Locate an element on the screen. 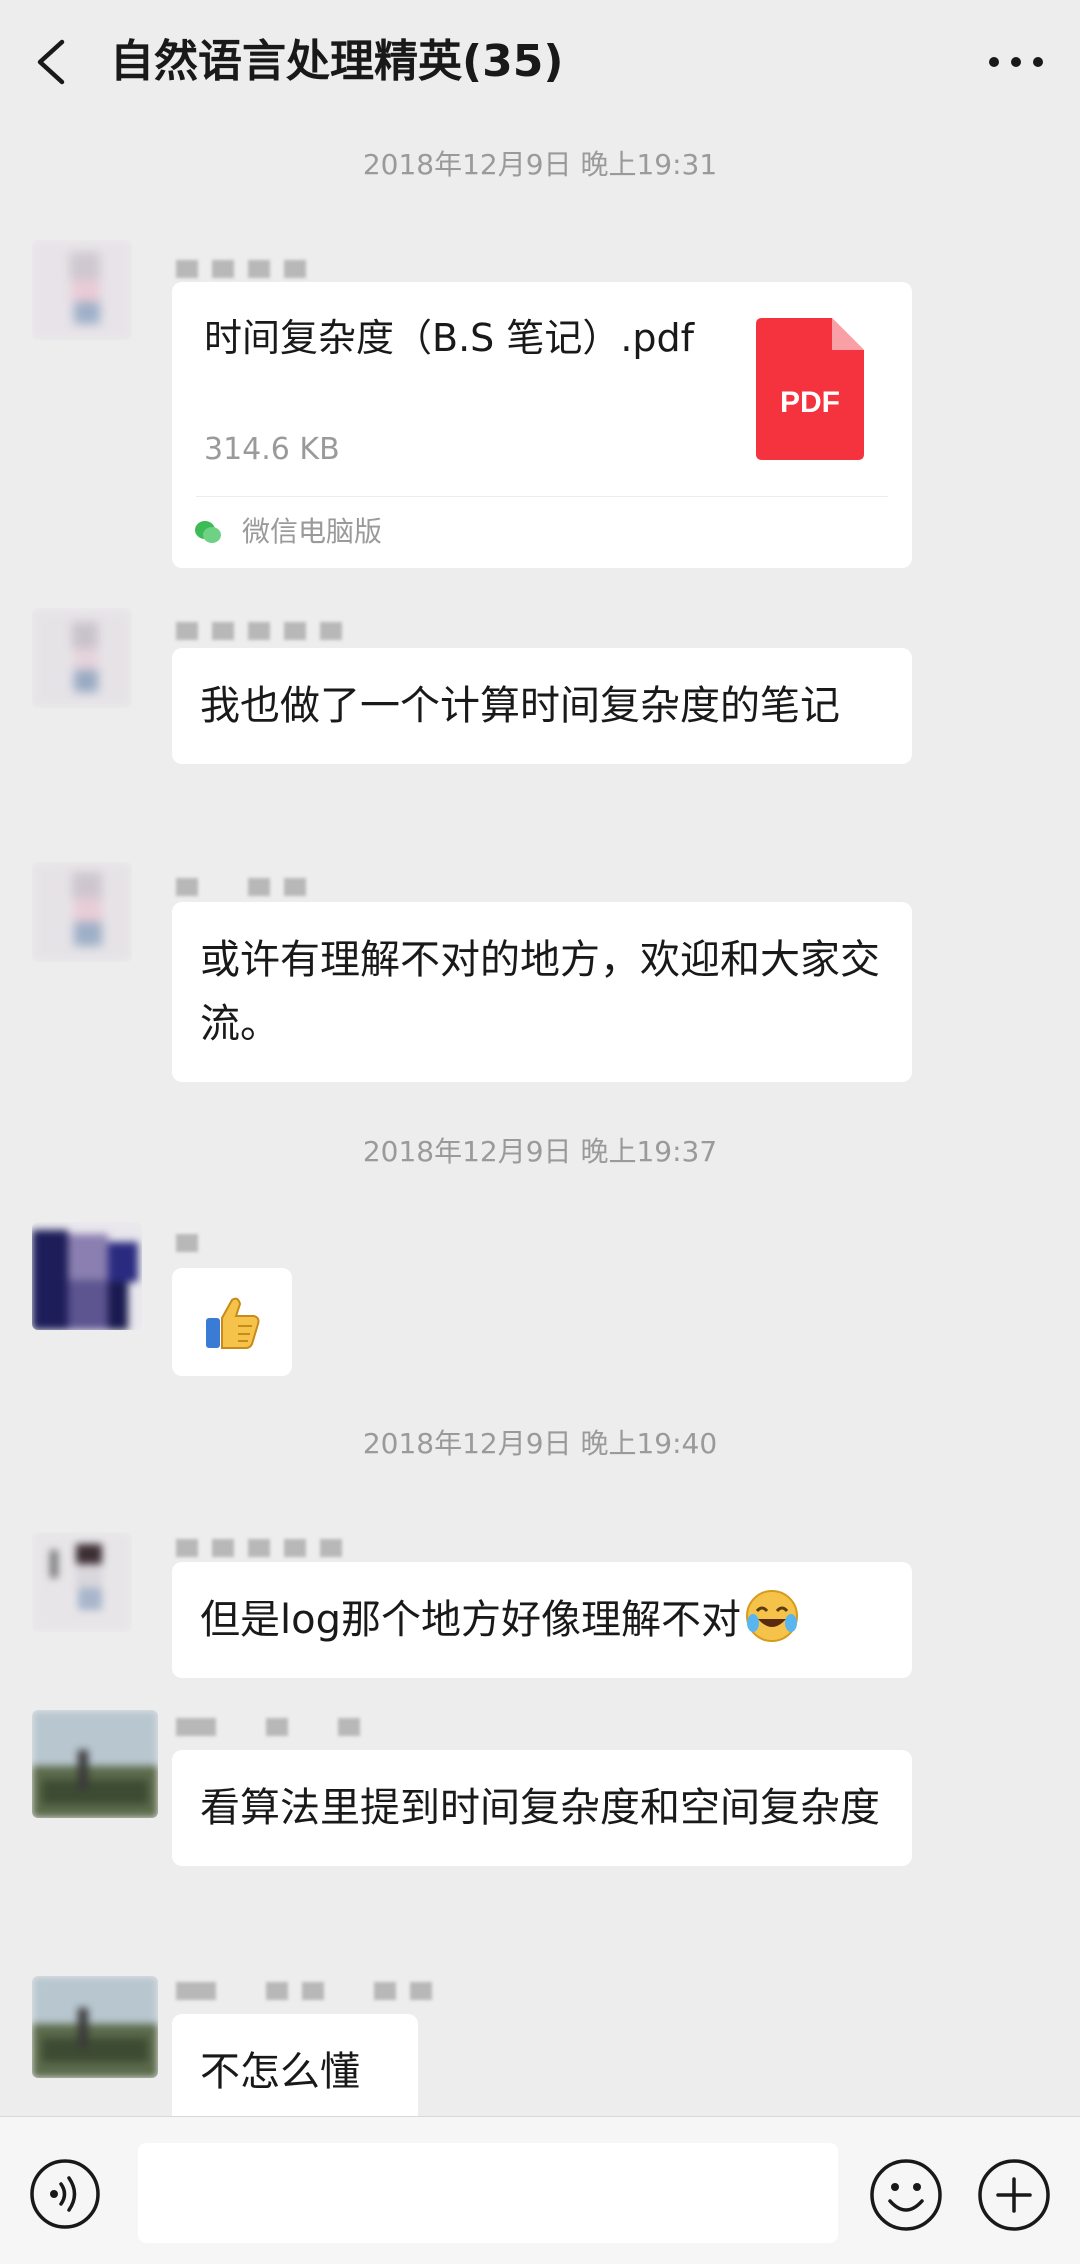 The height and width of the screenshot is (2264, 1080). text-message: 我也做了一个计算时间复杂度的笔记 is located at coordinates (542, 706).